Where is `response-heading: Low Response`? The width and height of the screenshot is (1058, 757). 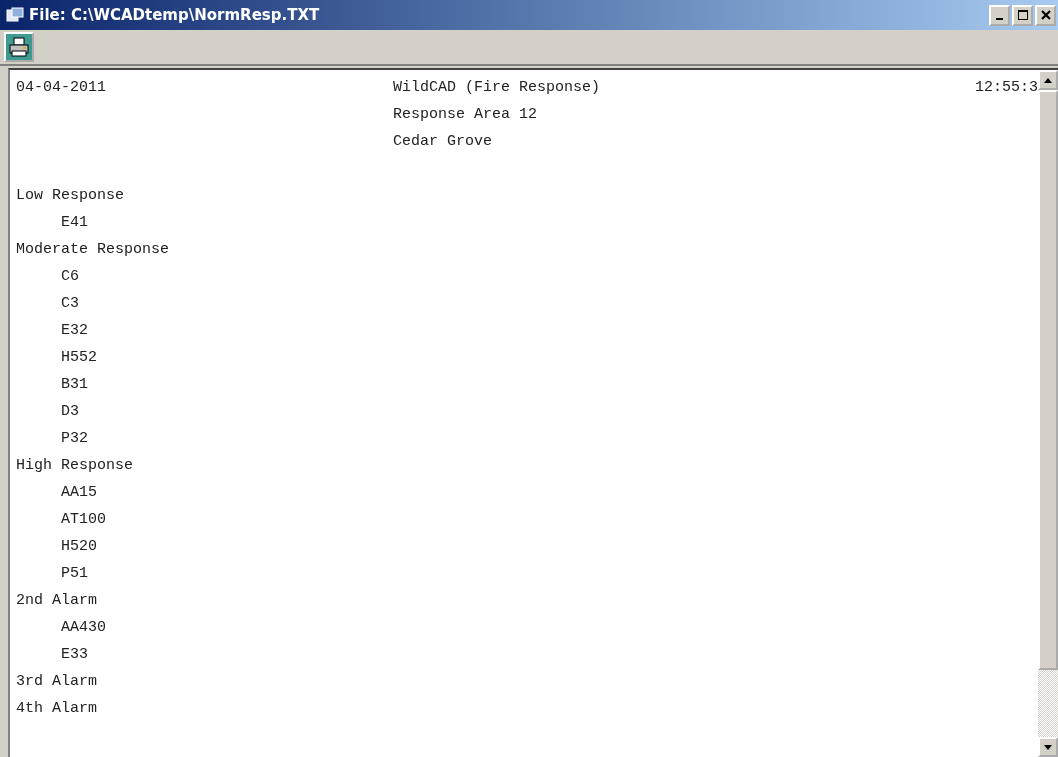 response-heading: Low Response is located at coordinates (70, 195).